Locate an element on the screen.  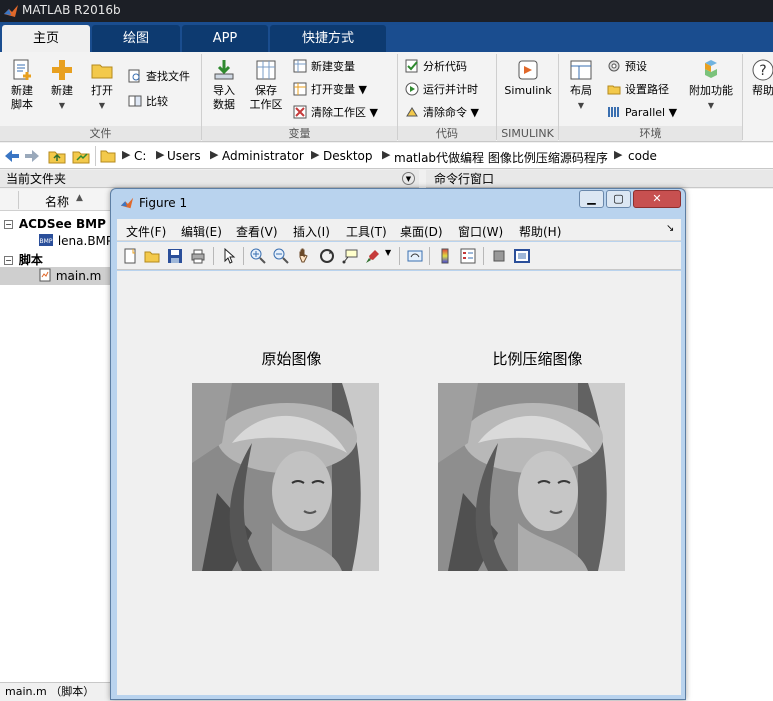
new-figure-icon is located at coordinates (130, 256).